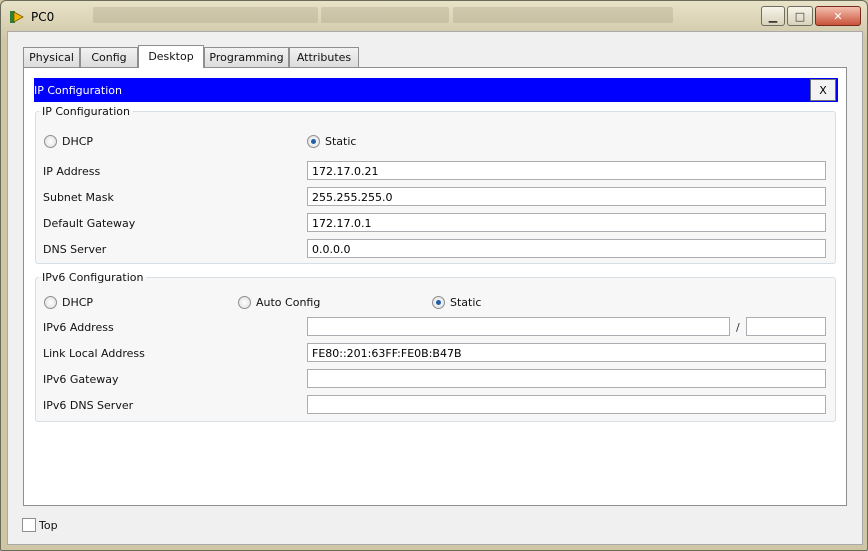  Describe the element at coordinates (94, 353) in the screenshot. I see `link-local-address-label: Link Local Address` at that location.